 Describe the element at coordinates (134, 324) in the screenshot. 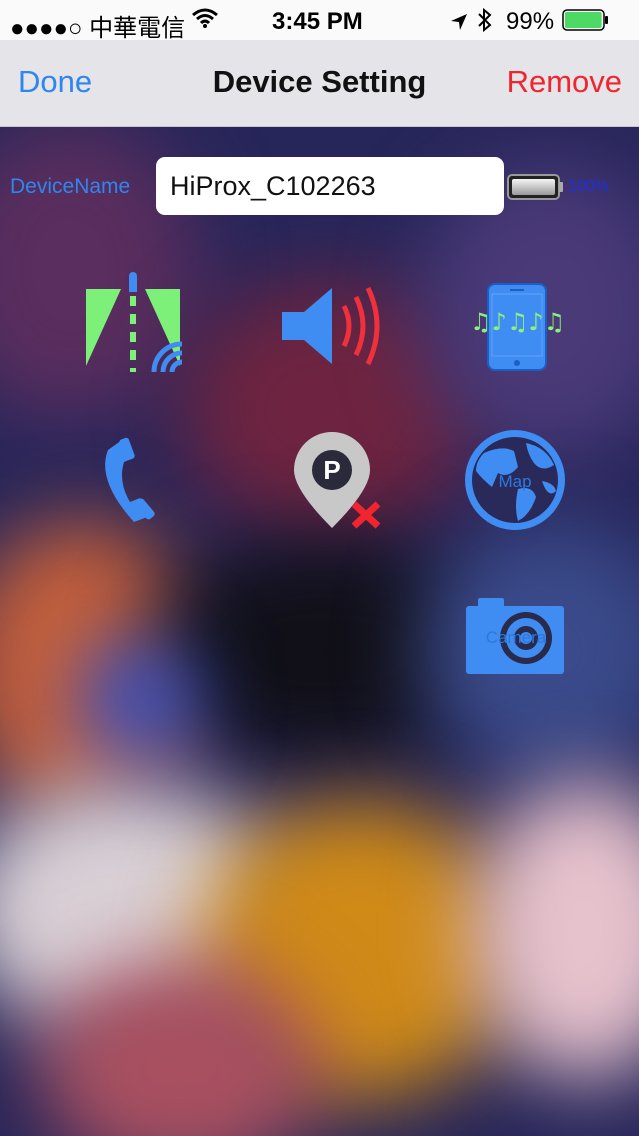

I see `lane-departure-icon` at that location.